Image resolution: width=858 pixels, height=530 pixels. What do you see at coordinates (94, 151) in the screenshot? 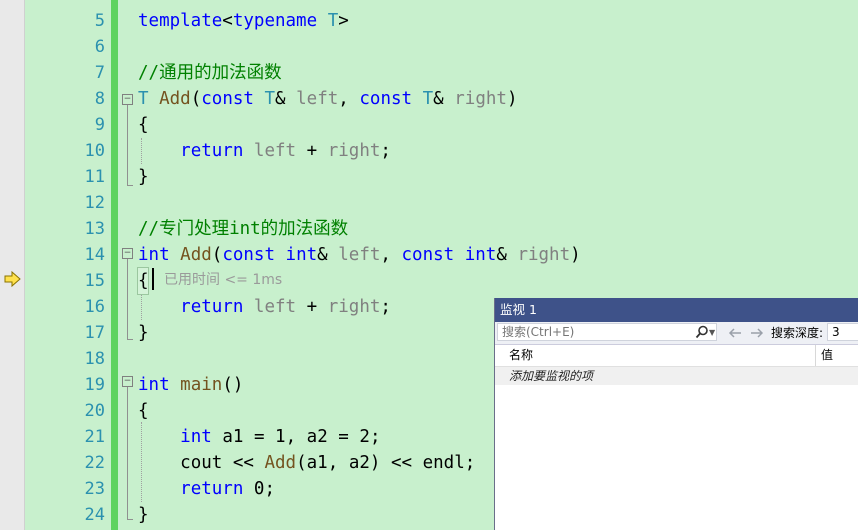
I see `line-number: 10` at bounding box center [94, 151].